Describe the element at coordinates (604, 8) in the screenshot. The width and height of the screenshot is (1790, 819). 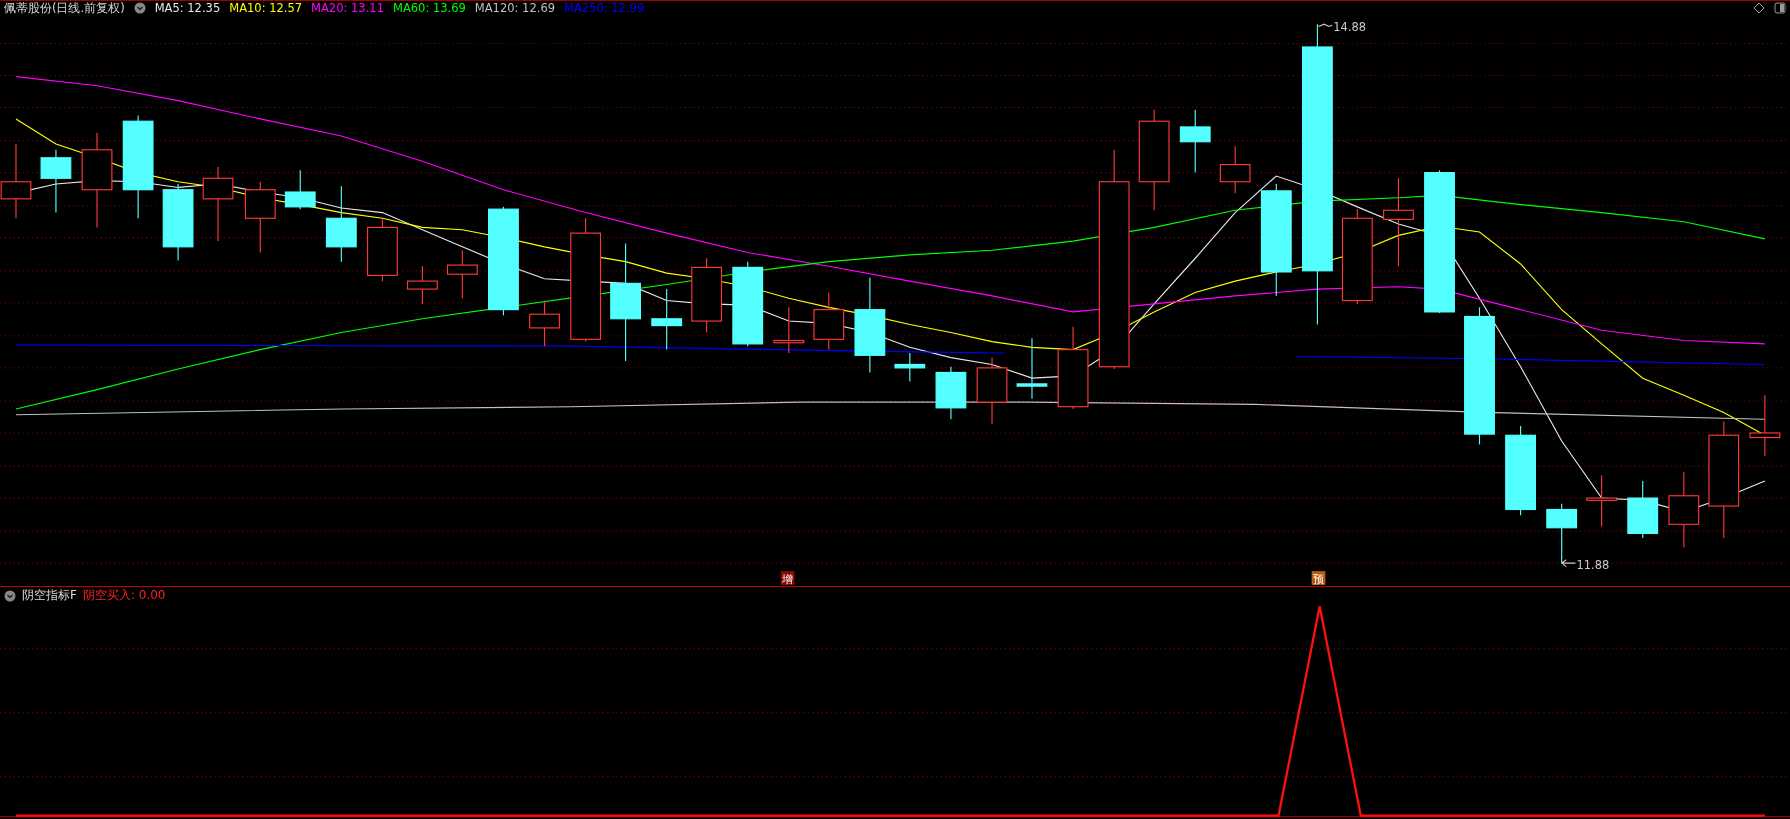
I see `moving-average-label: MA250: 12.99` at that location.